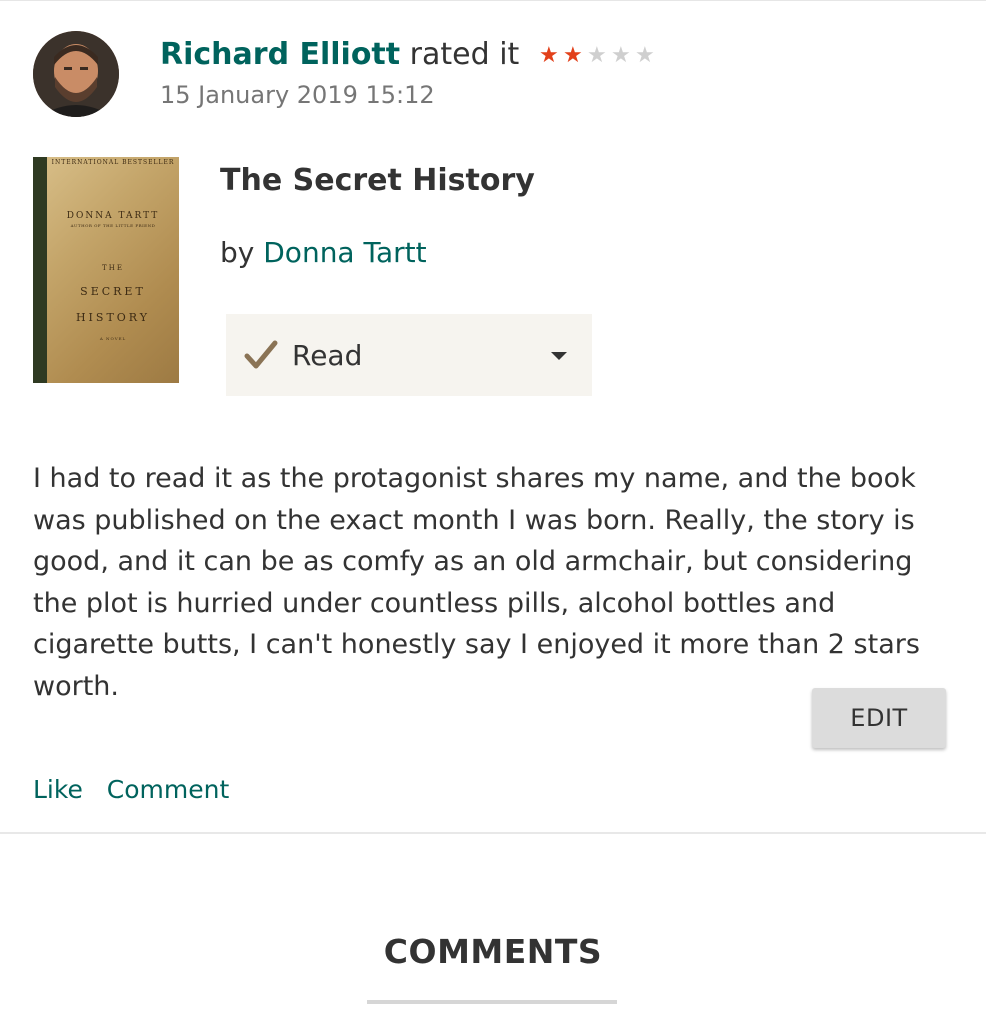  Describe the element at coordinates (113, 216) in the screenshot. I see `cover-author: DONNA TARTT` at that location.